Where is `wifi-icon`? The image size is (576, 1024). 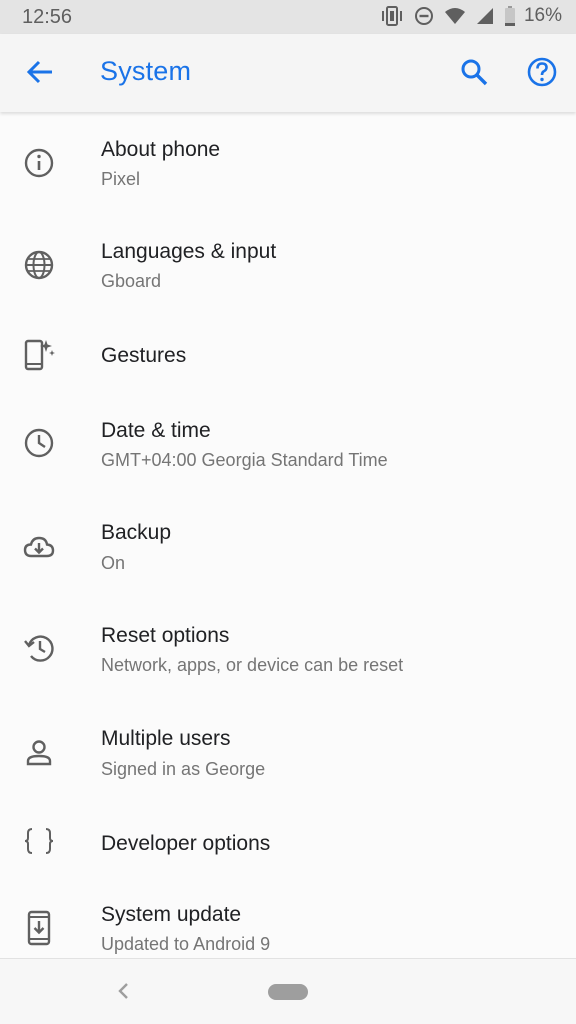
wifi-icon is located at coordinates (455, 16).